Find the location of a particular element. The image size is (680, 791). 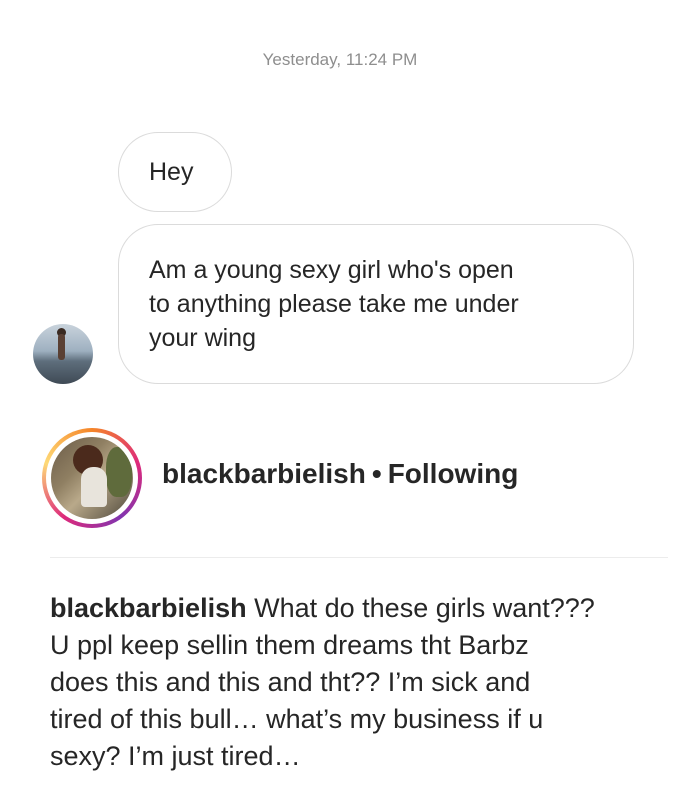

divider is located at coordinates (359, 557).